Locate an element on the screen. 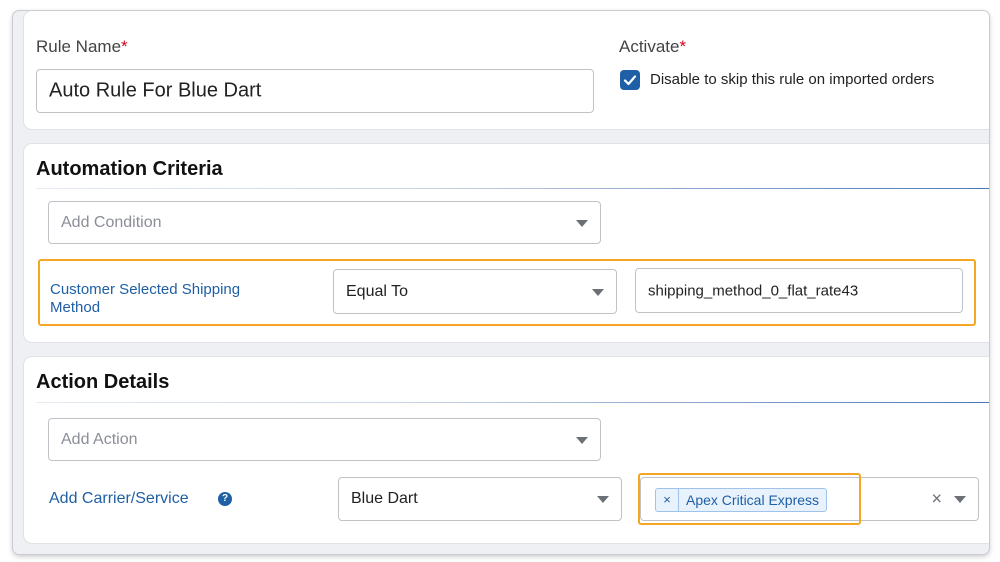 Image resolution: width=1000 pixels, height=562 pixels. rule-name-label: Rule Name* is located at coordinates (82, 47).